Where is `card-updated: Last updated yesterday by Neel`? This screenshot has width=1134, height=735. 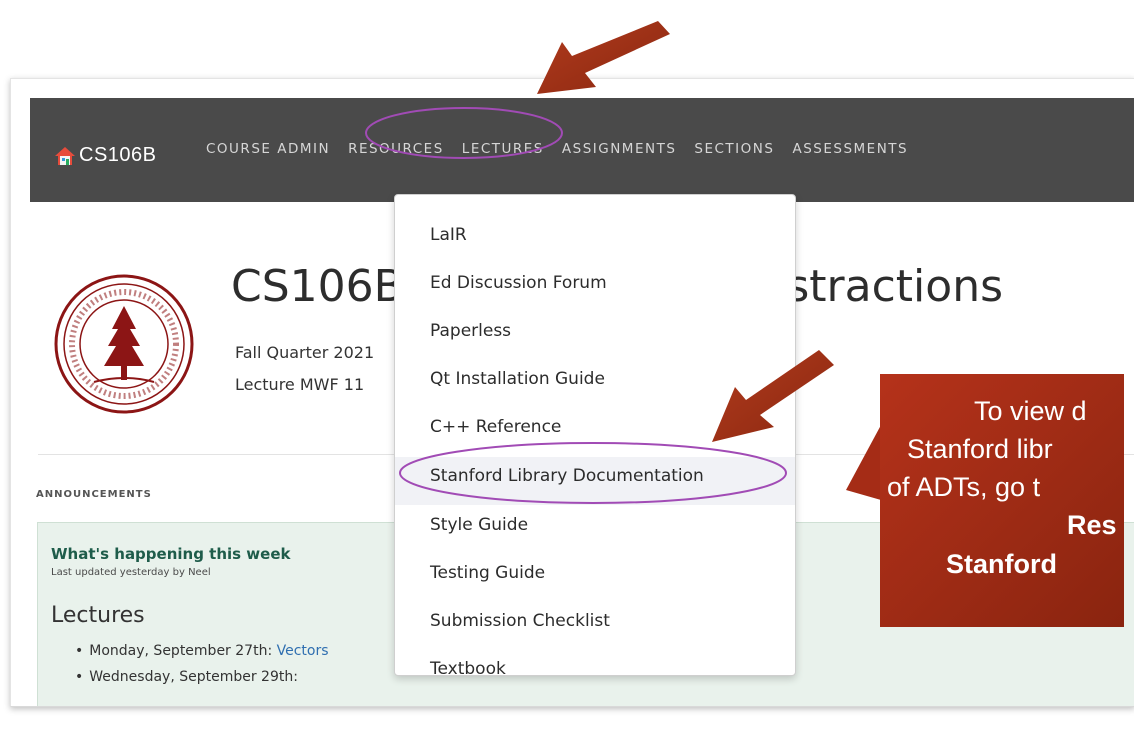
card-updated: Last updated yesterday by Neel is located at coordinates (131, 572).